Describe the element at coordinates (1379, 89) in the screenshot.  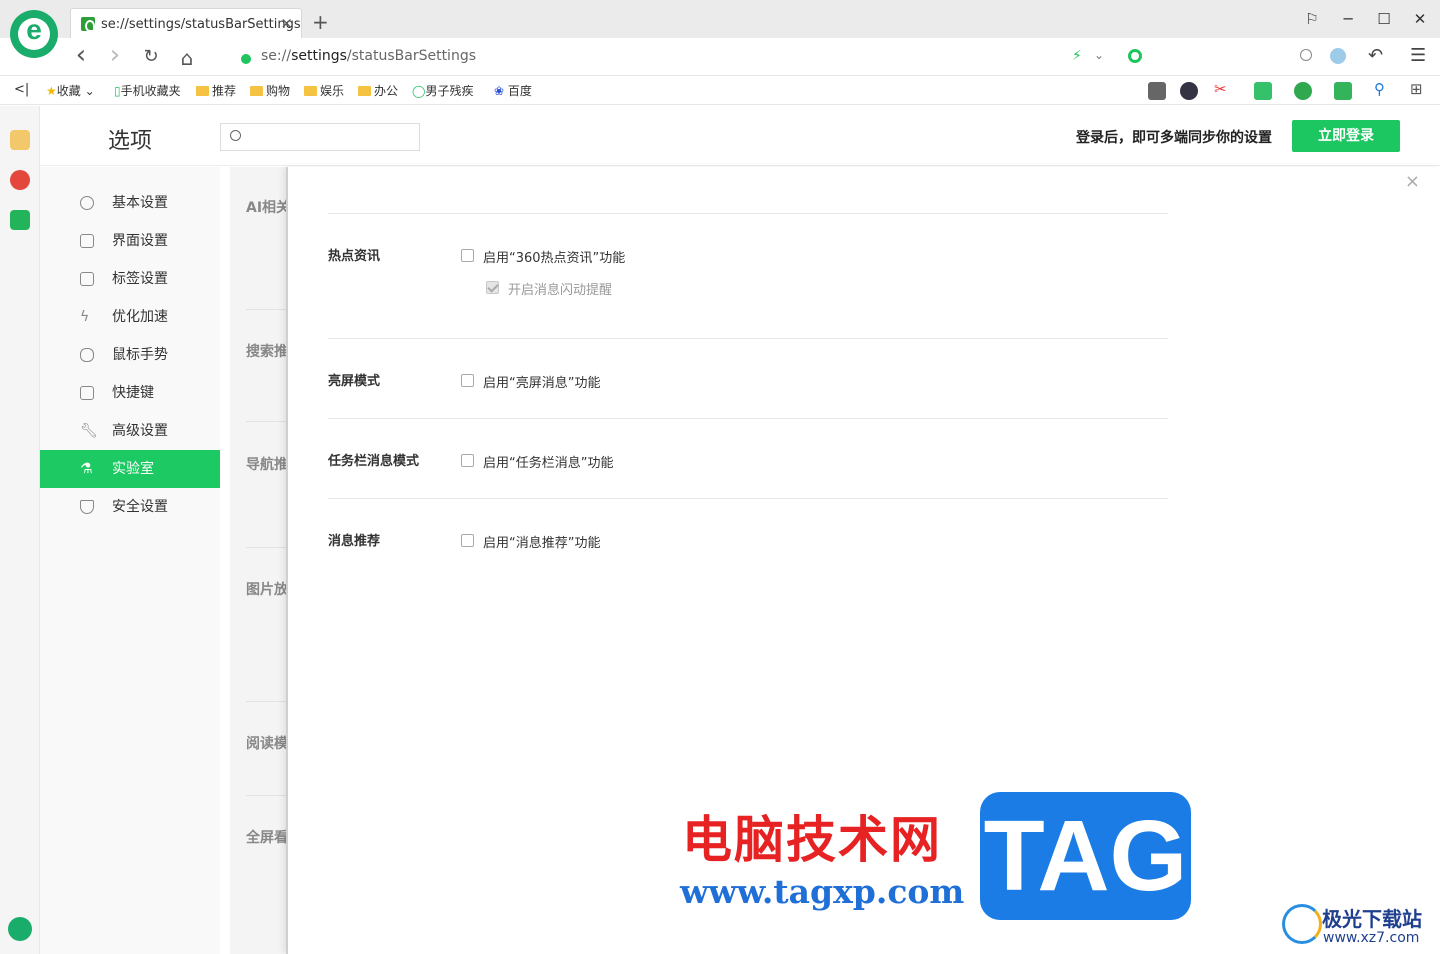
I see `magnifier-icon: ⚲` at that location.